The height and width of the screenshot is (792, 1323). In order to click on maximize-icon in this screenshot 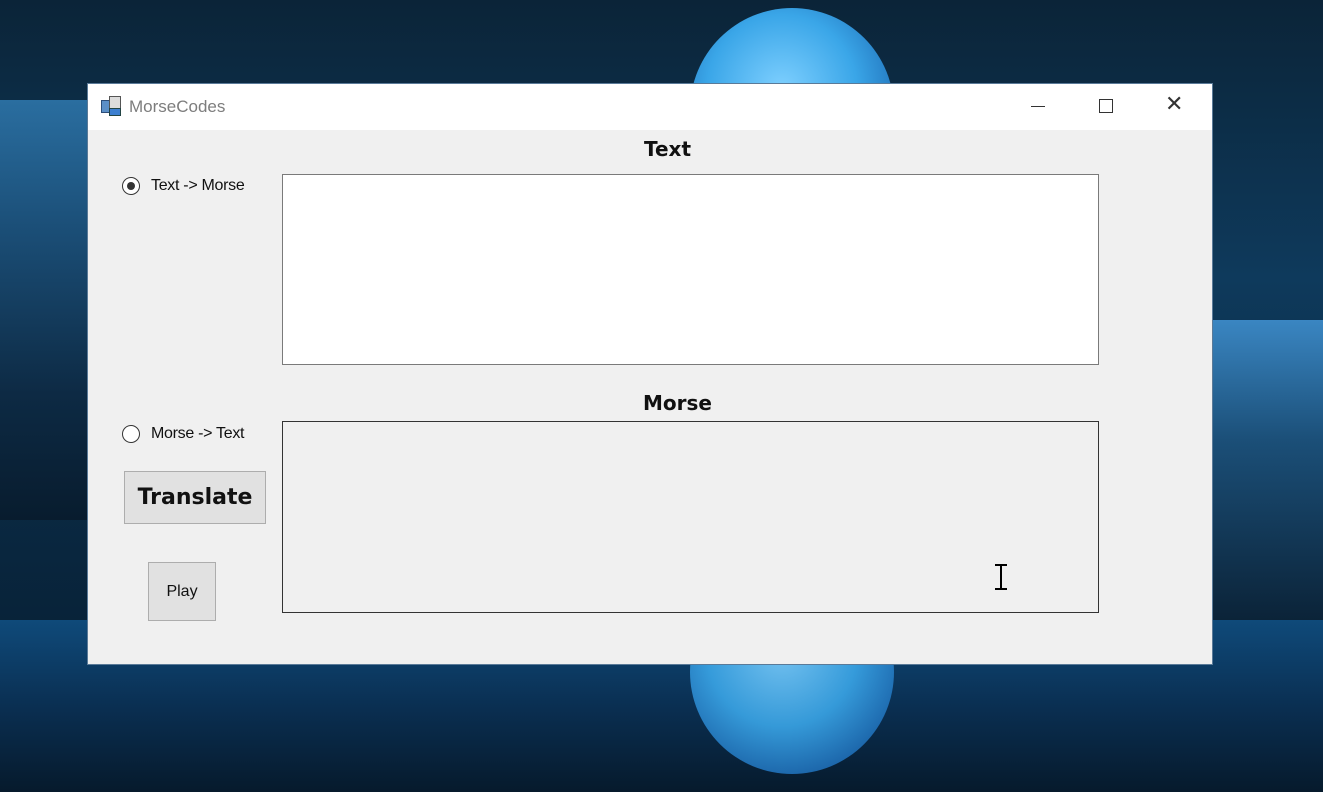, I will do `click(1106, 106)`.